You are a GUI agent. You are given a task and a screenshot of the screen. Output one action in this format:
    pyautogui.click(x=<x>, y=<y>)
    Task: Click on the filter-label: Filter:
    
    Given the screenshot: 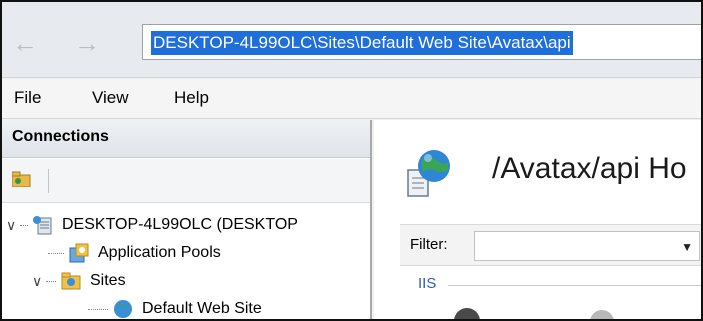 What is the action you would take?
    pyautogui.click(x=429, y=244)
    